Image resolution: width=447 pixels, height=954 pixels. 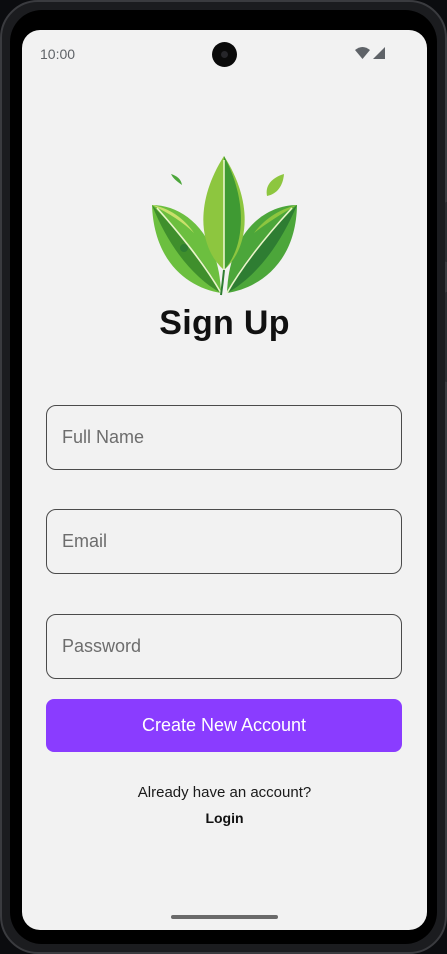 I want to click on status-icons, so click(x=370, y=55).